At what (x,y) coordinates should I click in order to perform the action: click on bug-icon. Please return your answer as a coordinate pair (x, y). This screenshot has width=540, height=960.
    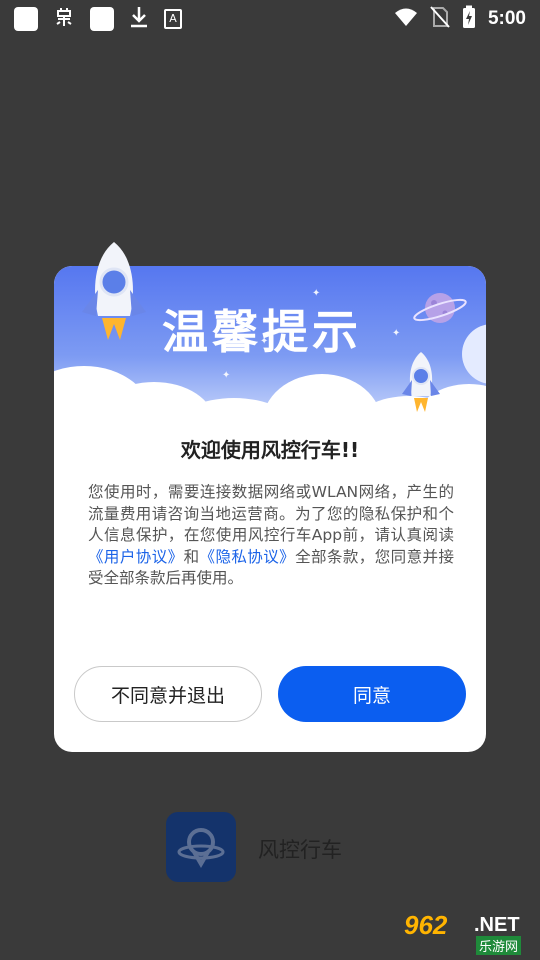
    Looking at the image, I should click on (64, 19).